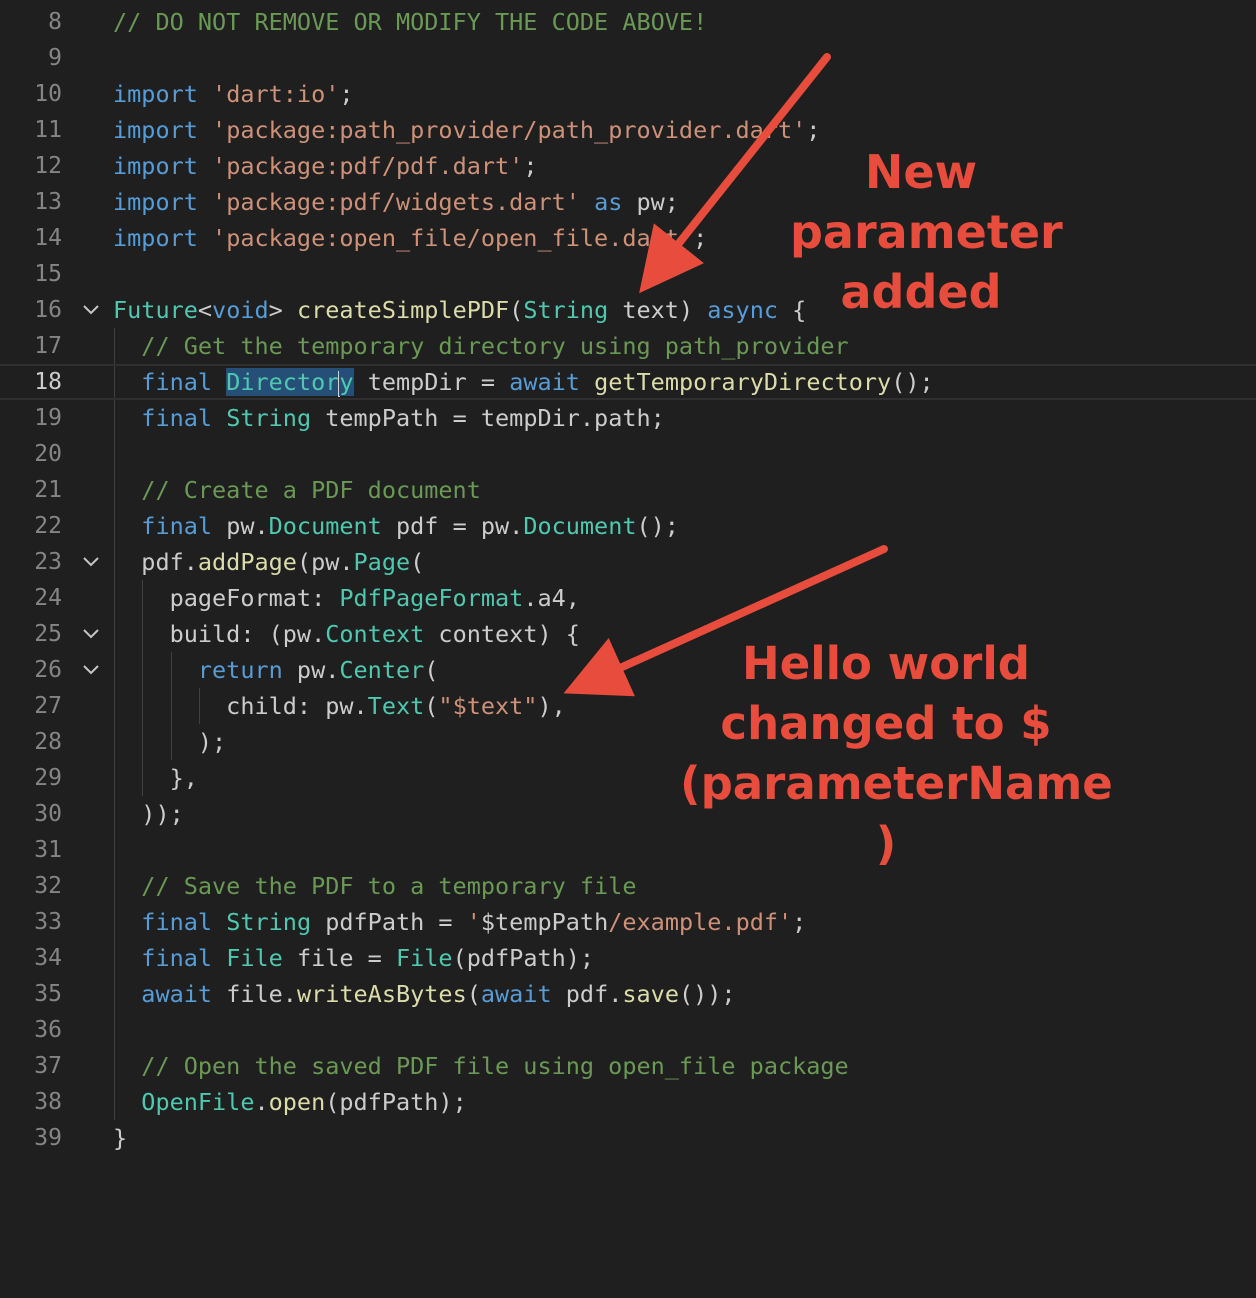  What do you see at coordinates (240, 706) in the screenshot?
I see `code-token: child: pw.` at bounding box center [240, 706].